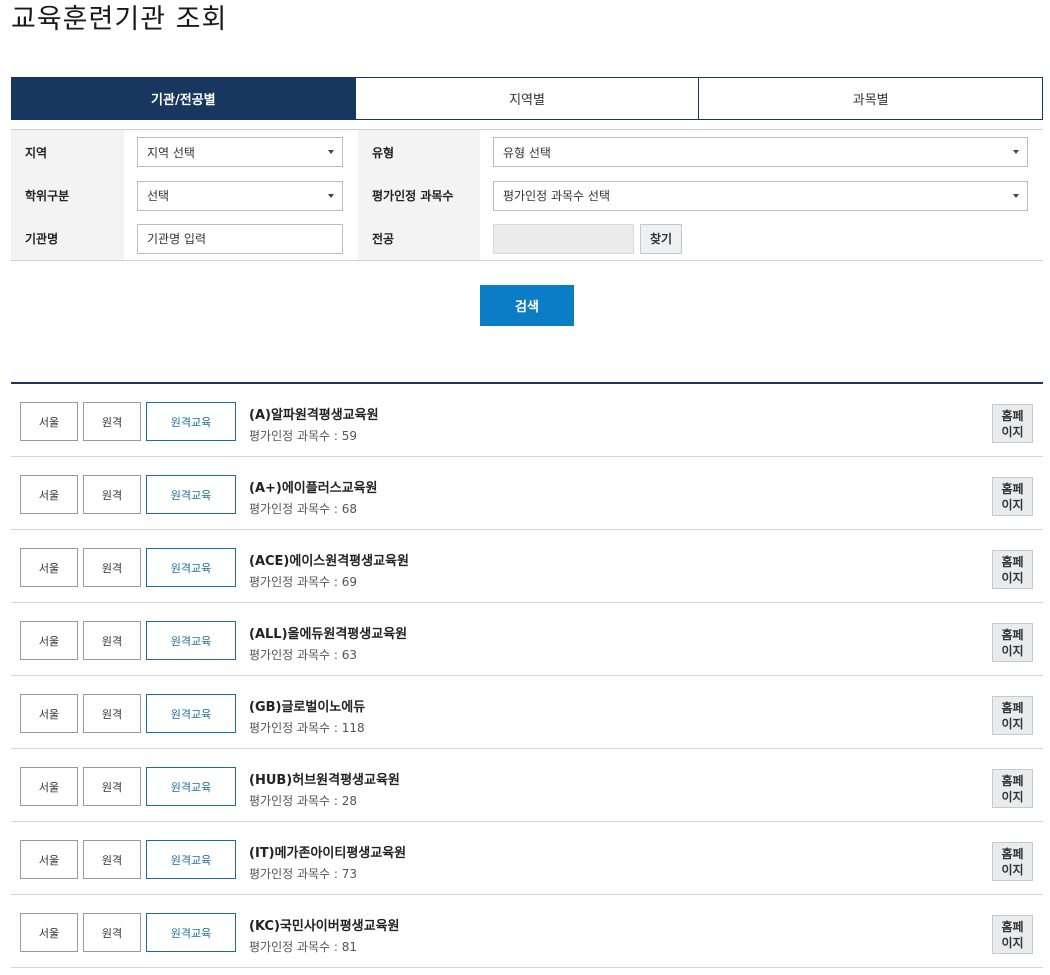  I want to click on institution-name-link: (IT)메가존아이티평생교육원, so click(327, 851).